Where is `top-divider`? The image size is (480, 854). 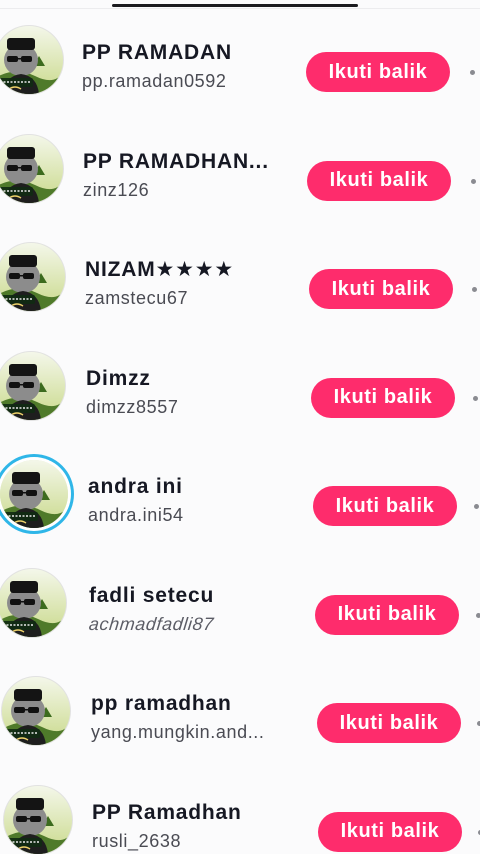 top-divider is located at coordinates (240, 8).